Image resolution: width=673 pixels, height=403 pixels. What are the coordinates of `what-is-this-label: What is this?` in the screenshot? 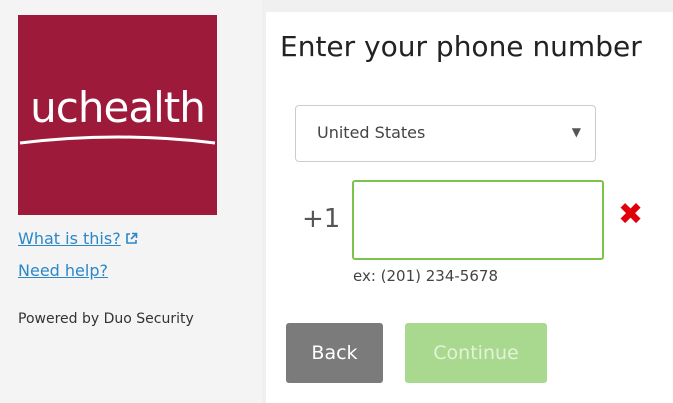 It's located at (69, 238).